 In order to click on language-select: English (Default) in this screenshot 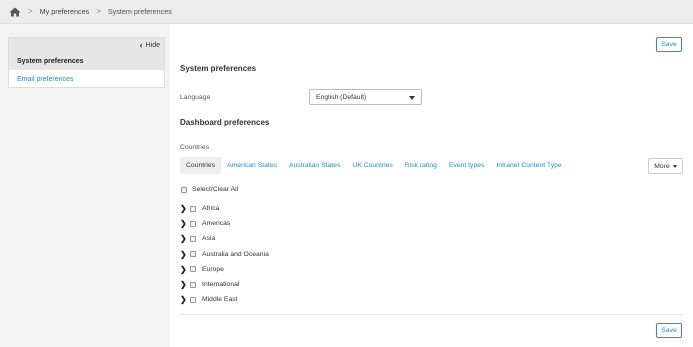, I will do `click(365, 97)`.